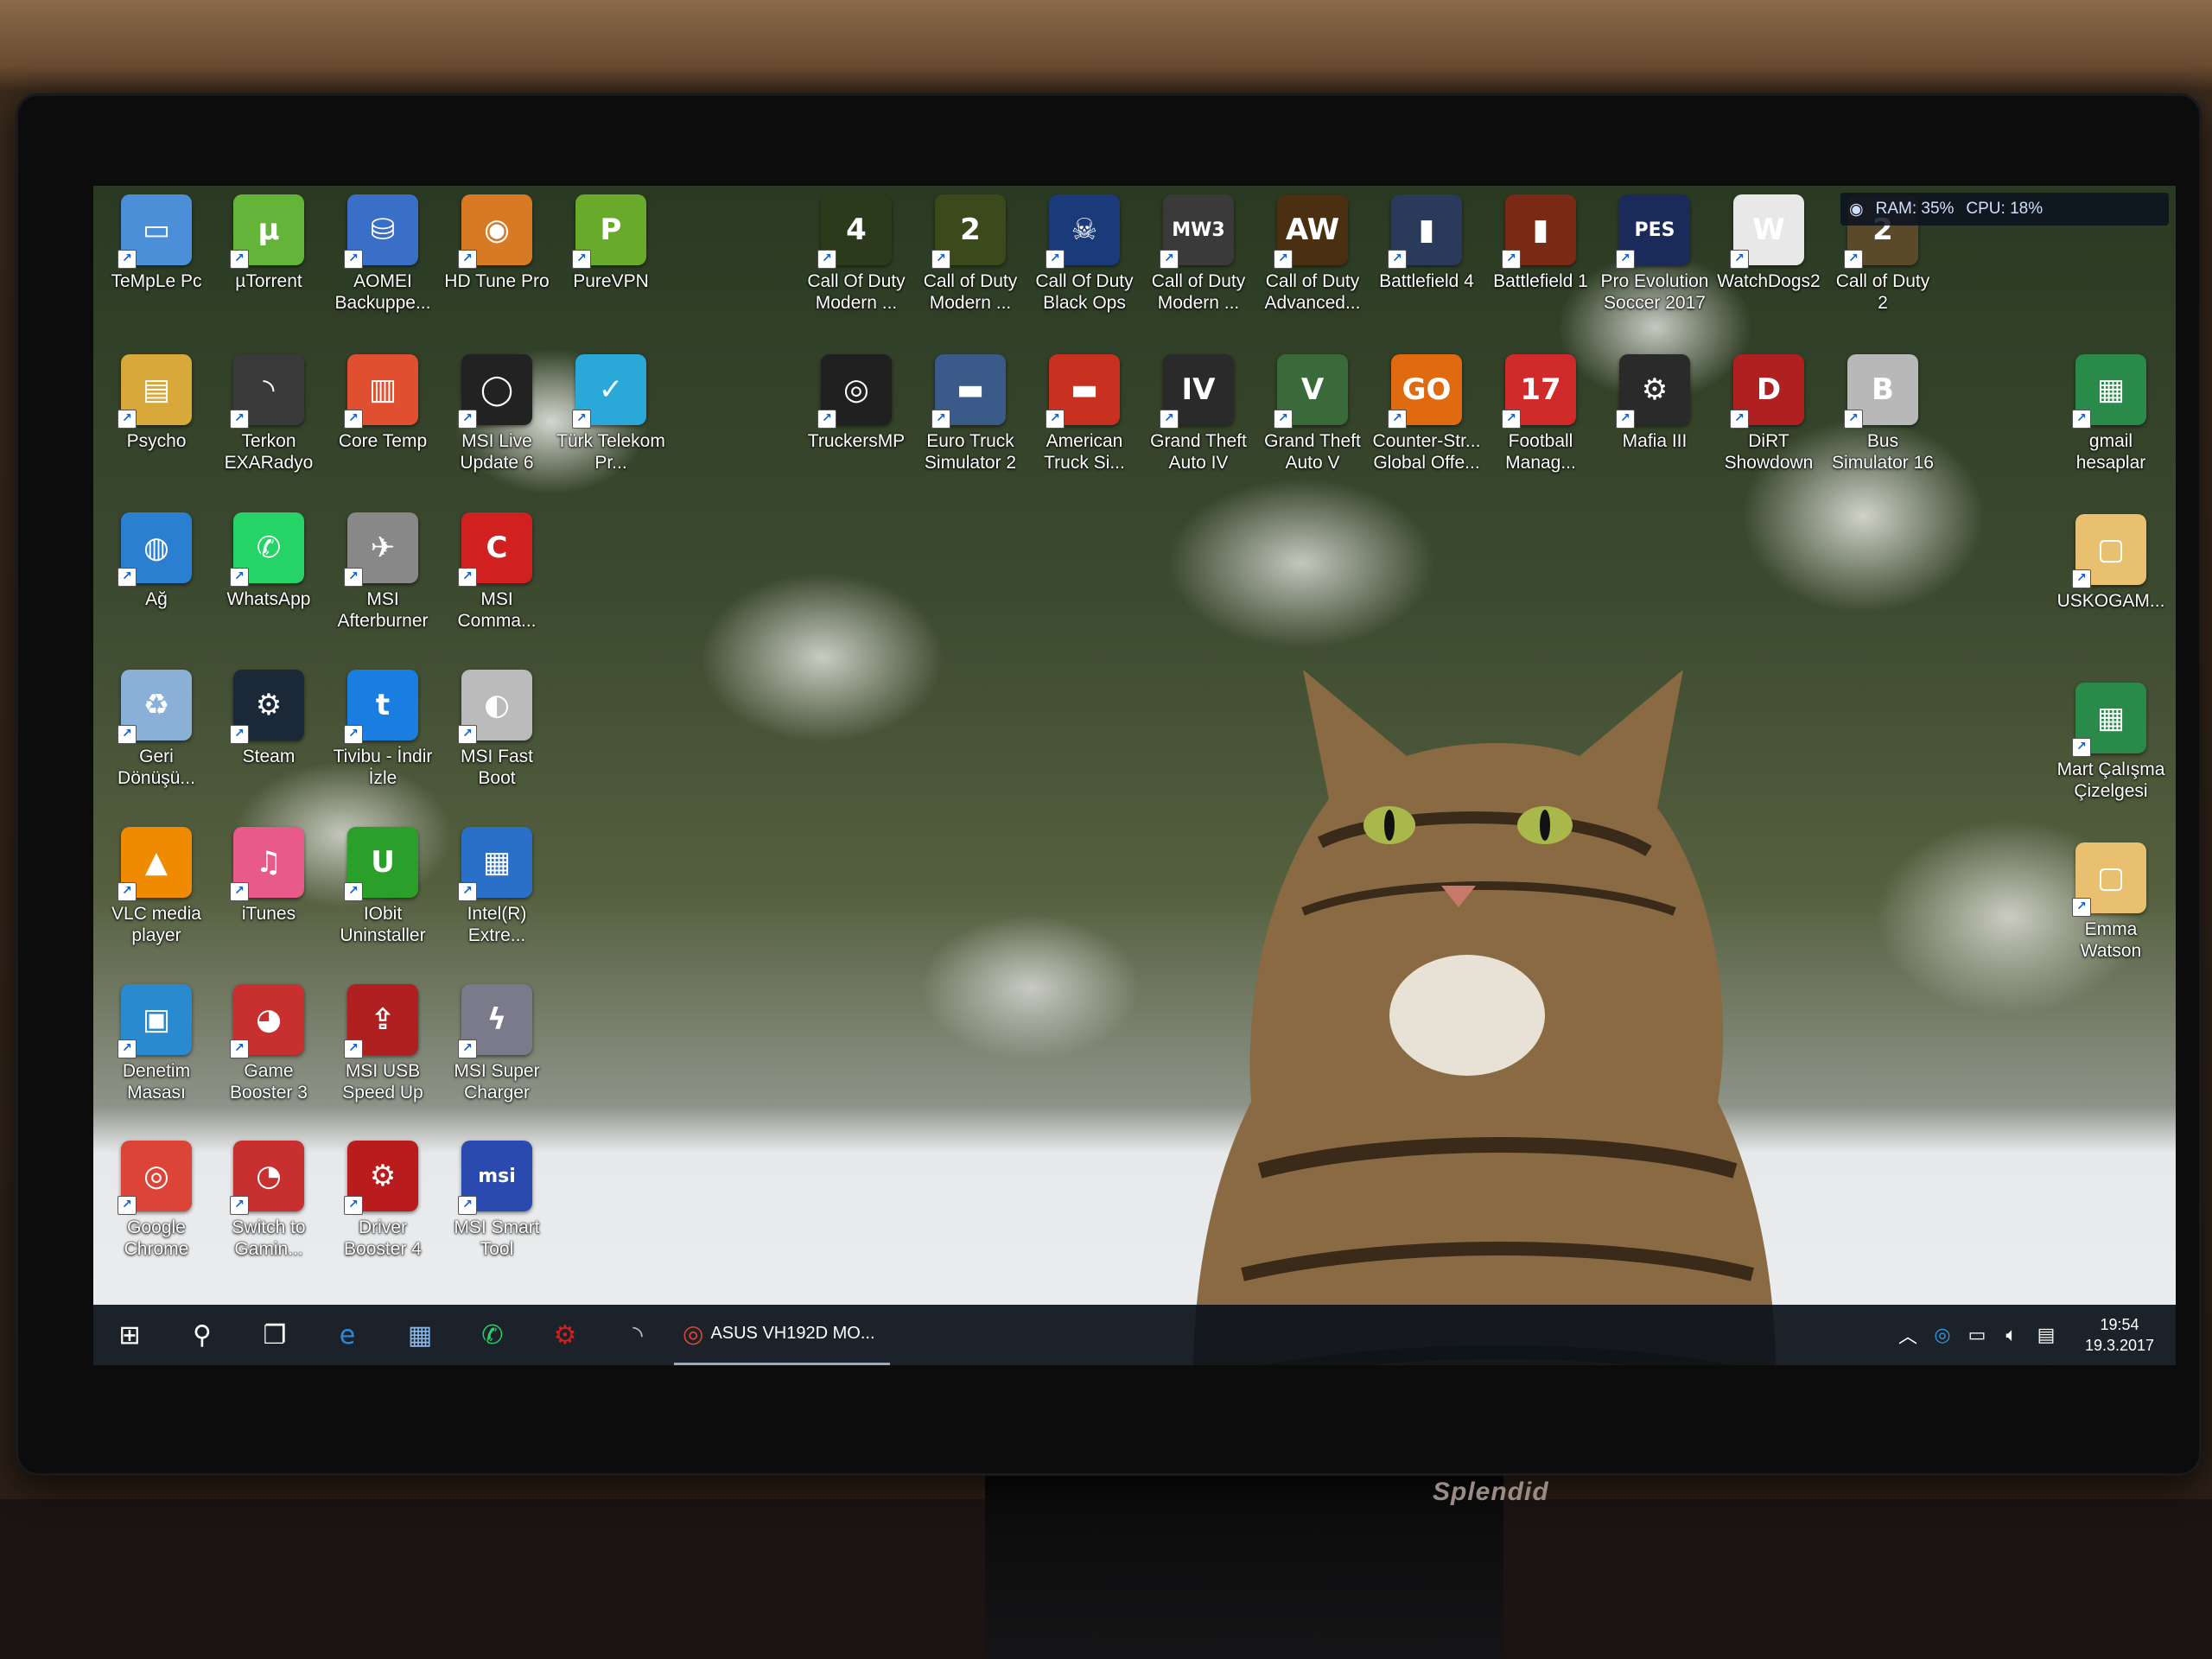 This screenshot has width=2212, height=1659. Describe the element at coordinates (970, 414) in the screenshot. I see `desktop-icon: ▬ ↗ Euro Truck Simulator 2` at that location.